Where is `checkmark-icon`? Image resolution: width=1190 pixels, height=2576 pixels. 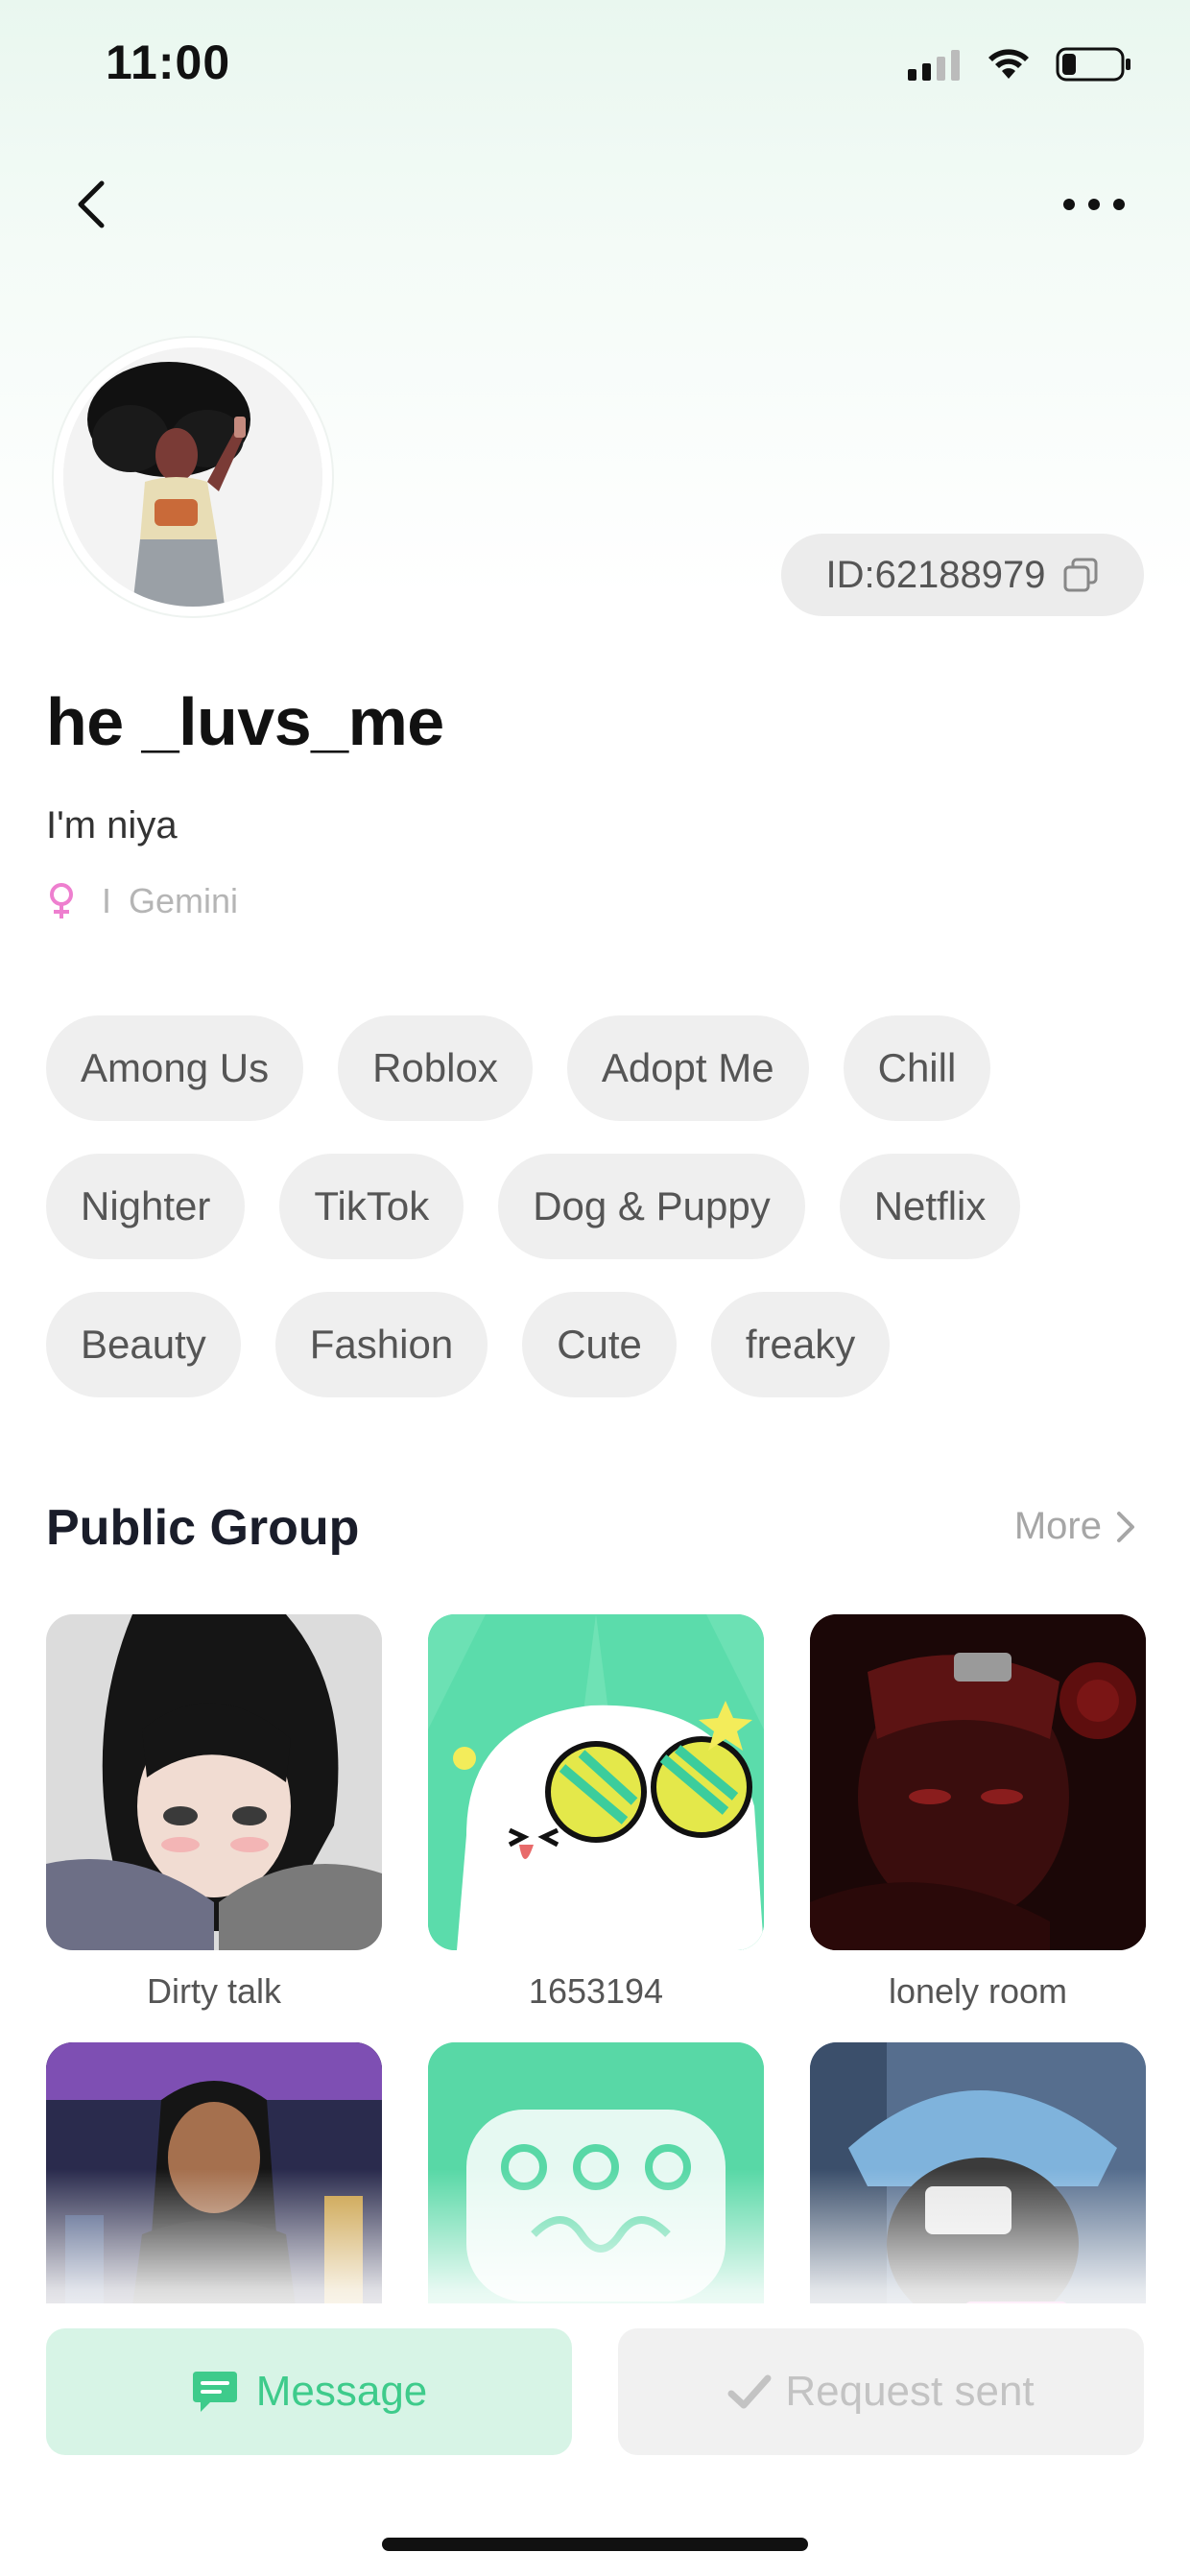
checkmark-icon is located at coordinates (750, 2391).